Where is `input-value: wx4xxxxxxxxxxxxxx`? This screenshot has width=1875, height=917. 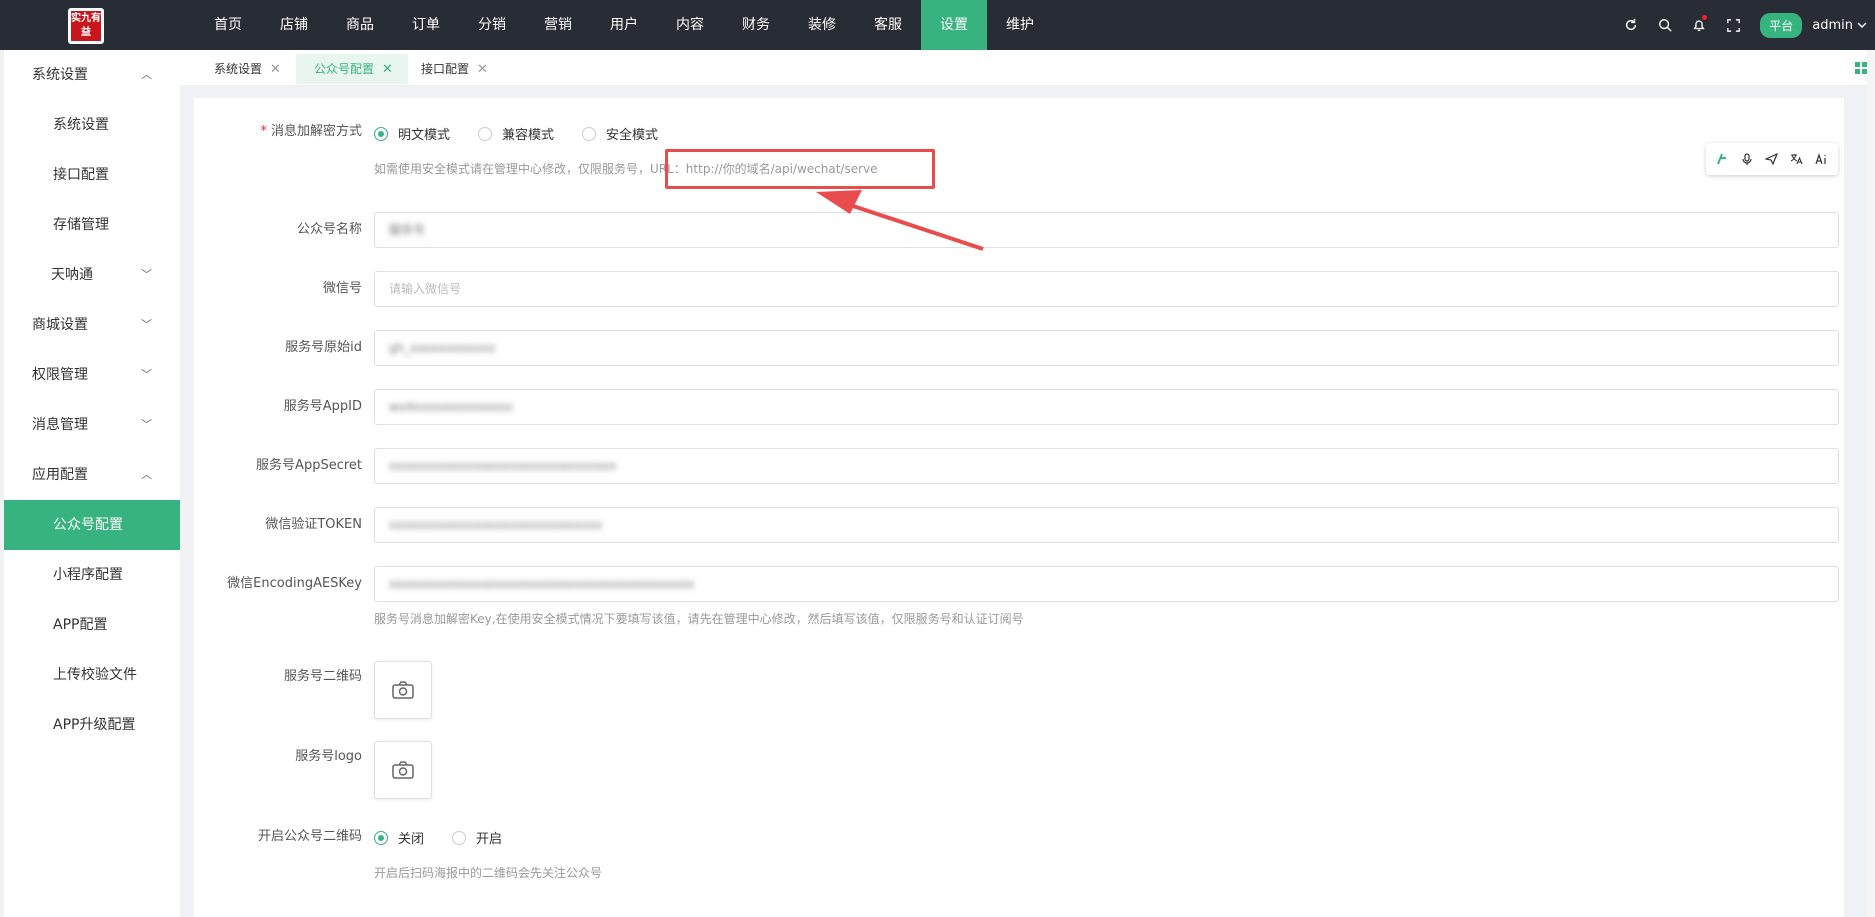 input-value: wx4xxxxxxxxxxxxxx is located at coordinates (451, 407).